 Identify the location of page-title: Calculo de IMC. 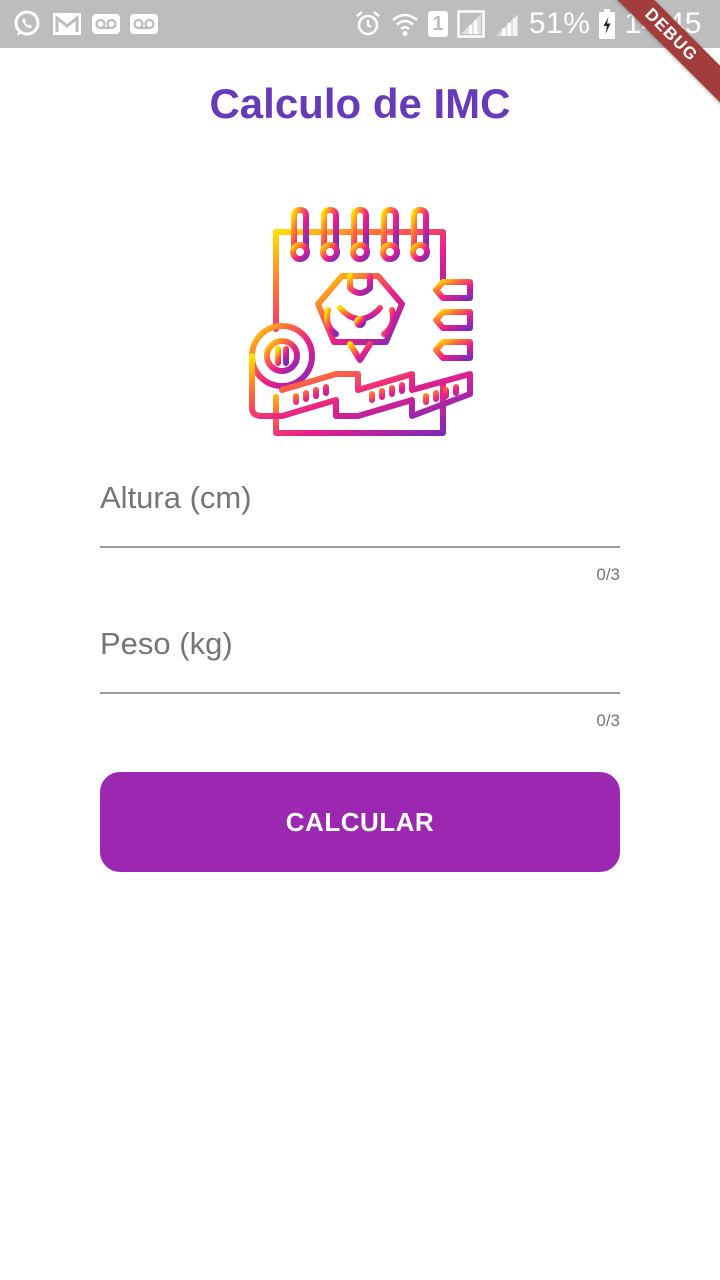
(360, 103).